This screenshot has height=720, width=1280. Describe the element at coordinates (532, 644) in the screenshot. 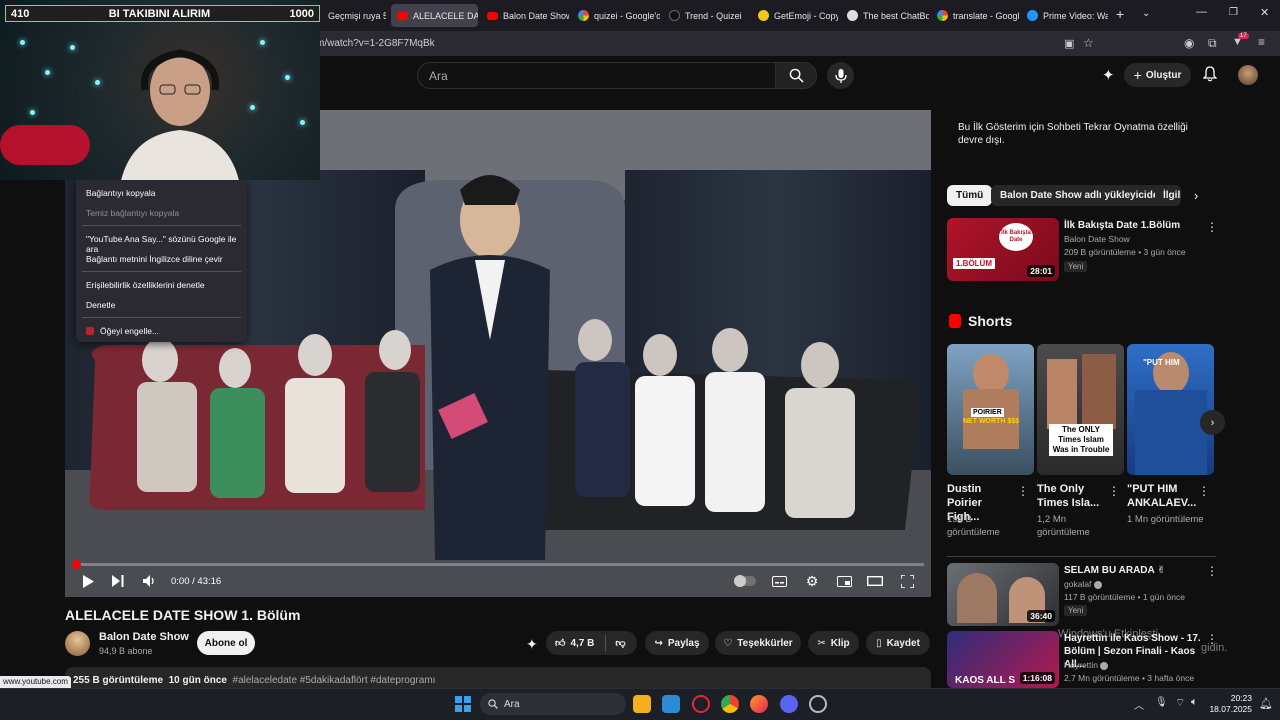

I see `ask-ai-sparkle-icon: ✦` at that location.